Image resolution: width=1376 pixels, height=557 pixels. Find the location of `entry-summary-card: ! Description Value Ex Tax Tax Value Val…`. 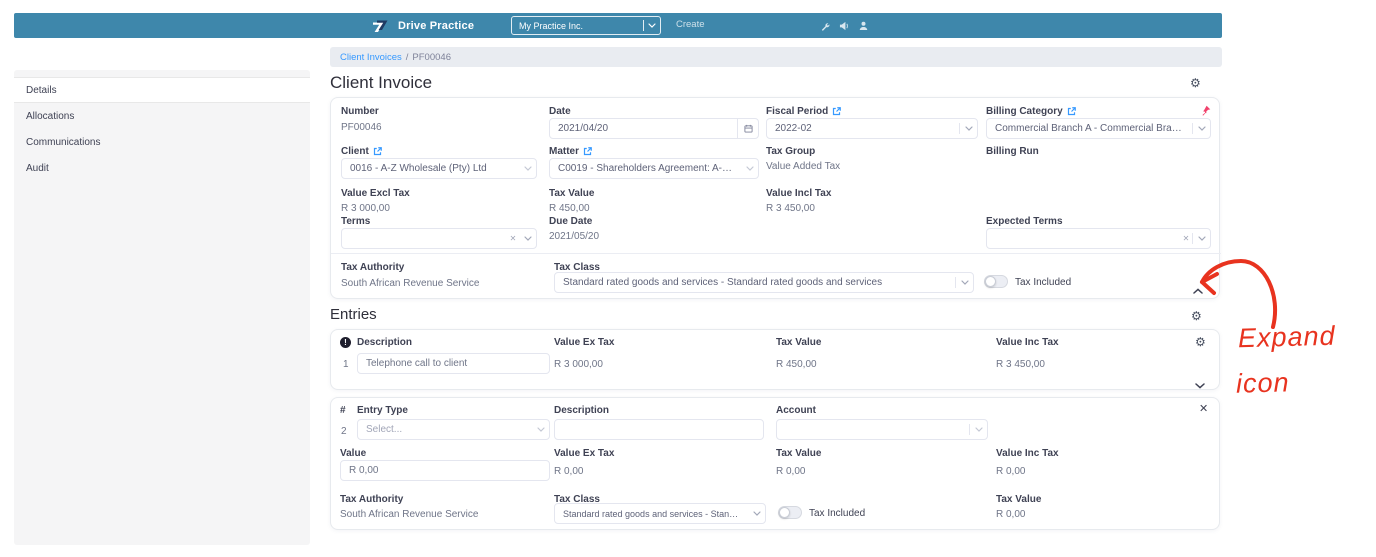

entry-summary-card: ! Description Value Ex Tax Tax Value Val… is located at coordinates (775, 359).